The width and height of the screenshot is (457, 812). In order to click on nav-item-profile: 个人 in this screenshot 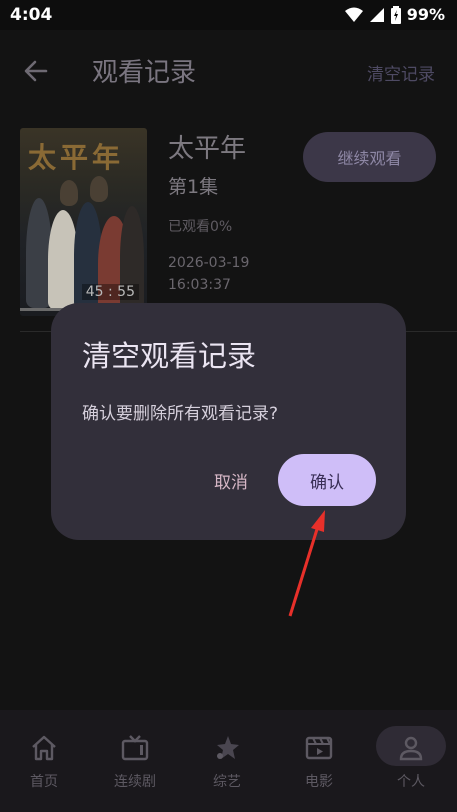, I will do `click(411, 761)`.